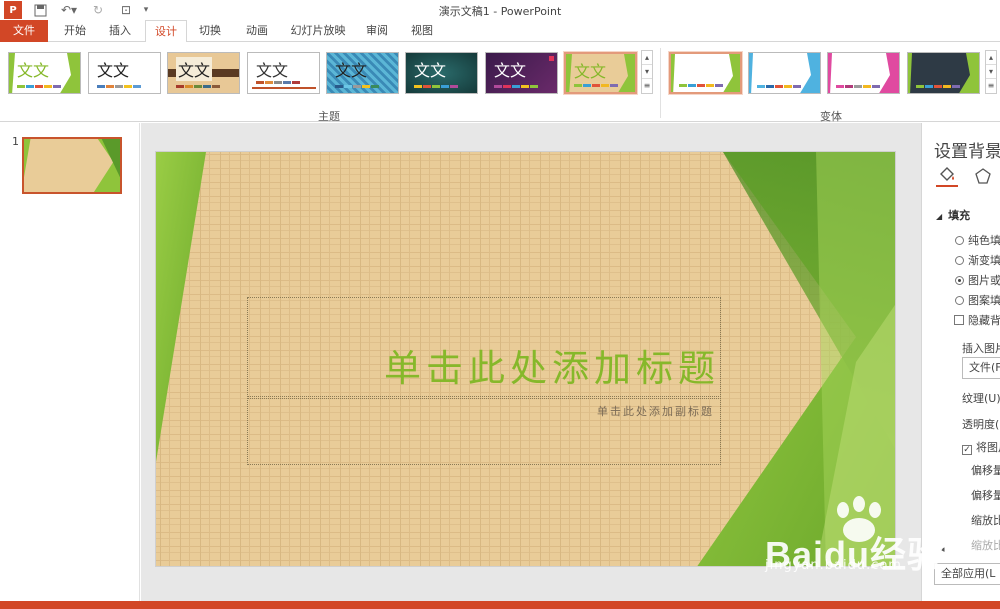 The height and width of the screenshot is (609, 1000). What do you see at coordinates (318, 31) in the screenshot?
I see `tab-slideshow: 幻灯片放映` at bounding box center [318, 31].